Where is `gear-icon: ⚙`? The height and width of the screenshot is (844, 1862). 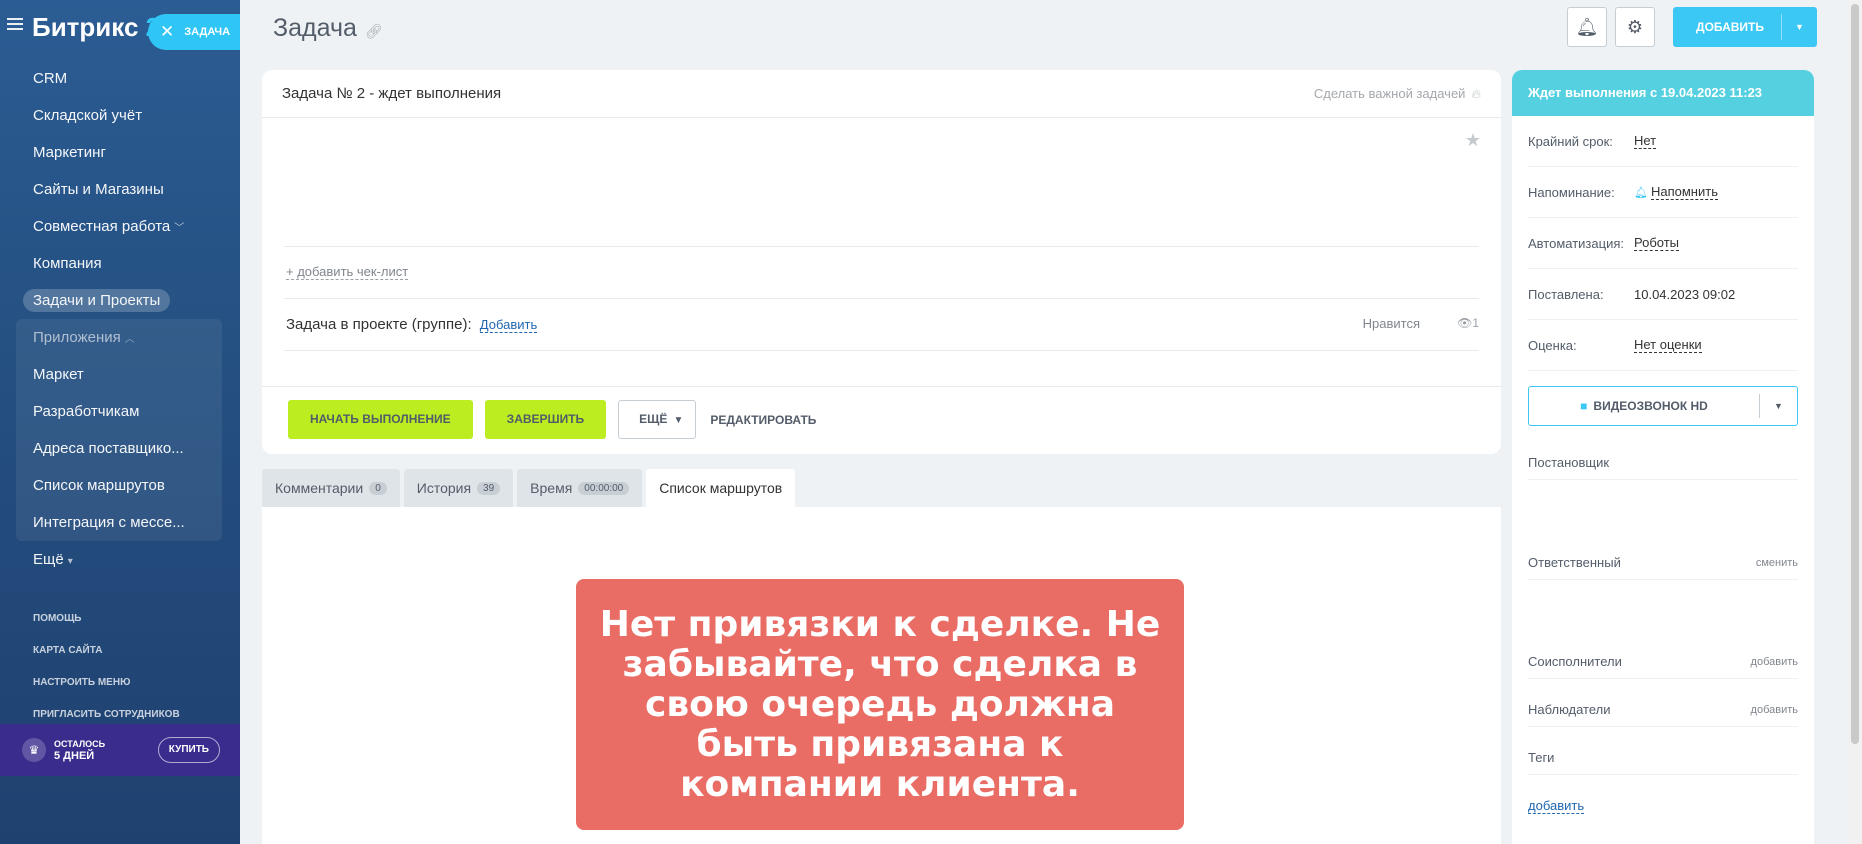
gear-icon: ⚙ is located at coordinates (1635, 26).